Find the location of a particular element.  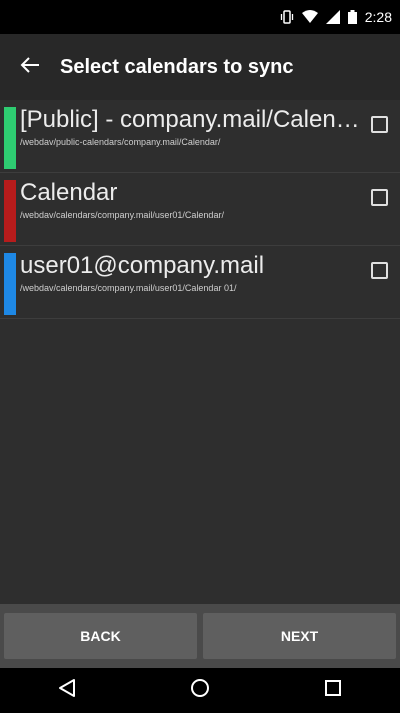

back-triangle-icon is located at coordinates (67, 690).